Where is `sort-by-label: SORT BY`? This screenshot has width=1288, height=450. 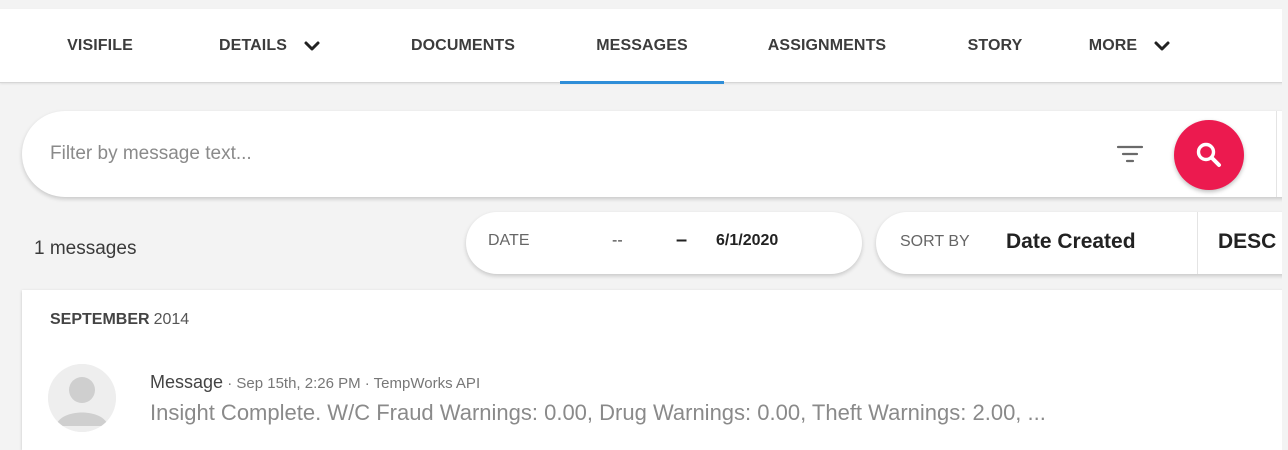
sort-by-label: SORT BY is located at coordinates (935, 241).